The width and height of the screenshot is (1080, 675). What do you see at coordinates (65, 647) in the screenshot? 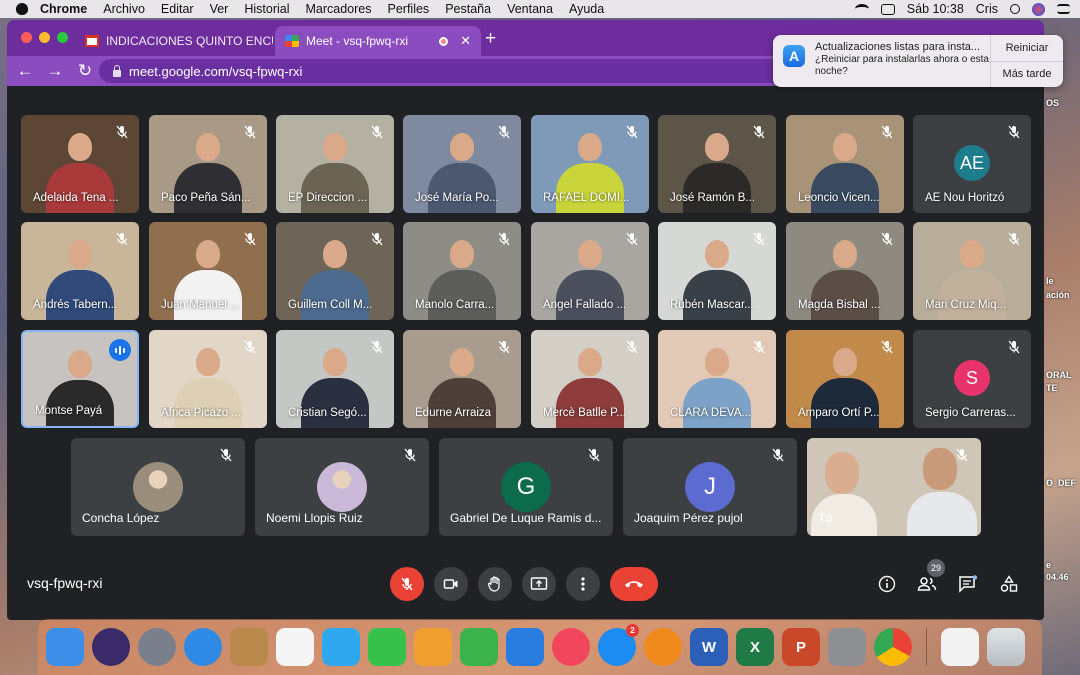
I see `finder-icon` at bounding box center [65, 647].